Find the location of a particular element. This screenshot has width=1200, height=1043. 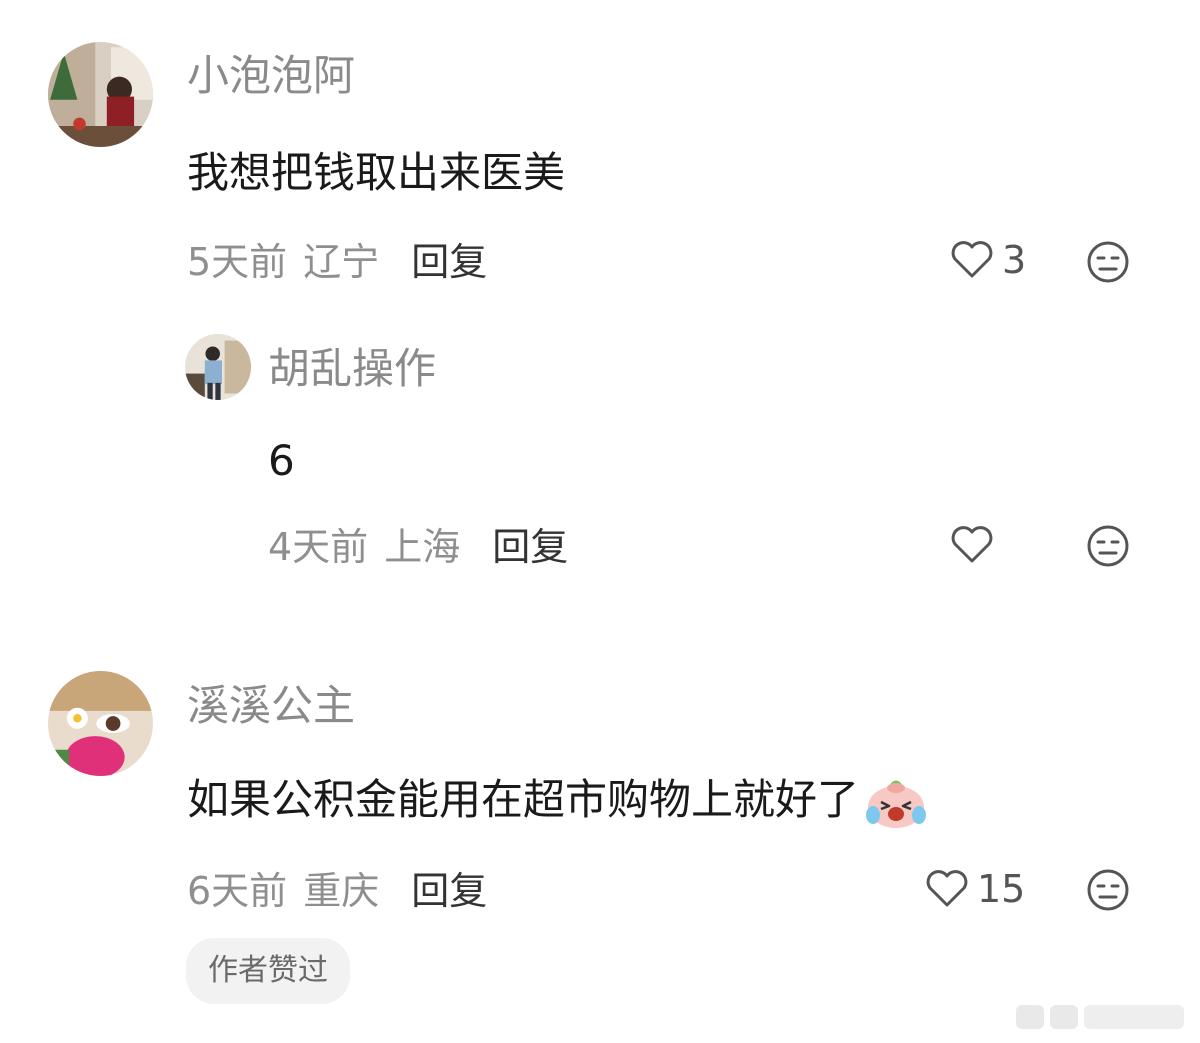

comment-meta: 4天前 上海 回复 is located at coordinates (418, 547).